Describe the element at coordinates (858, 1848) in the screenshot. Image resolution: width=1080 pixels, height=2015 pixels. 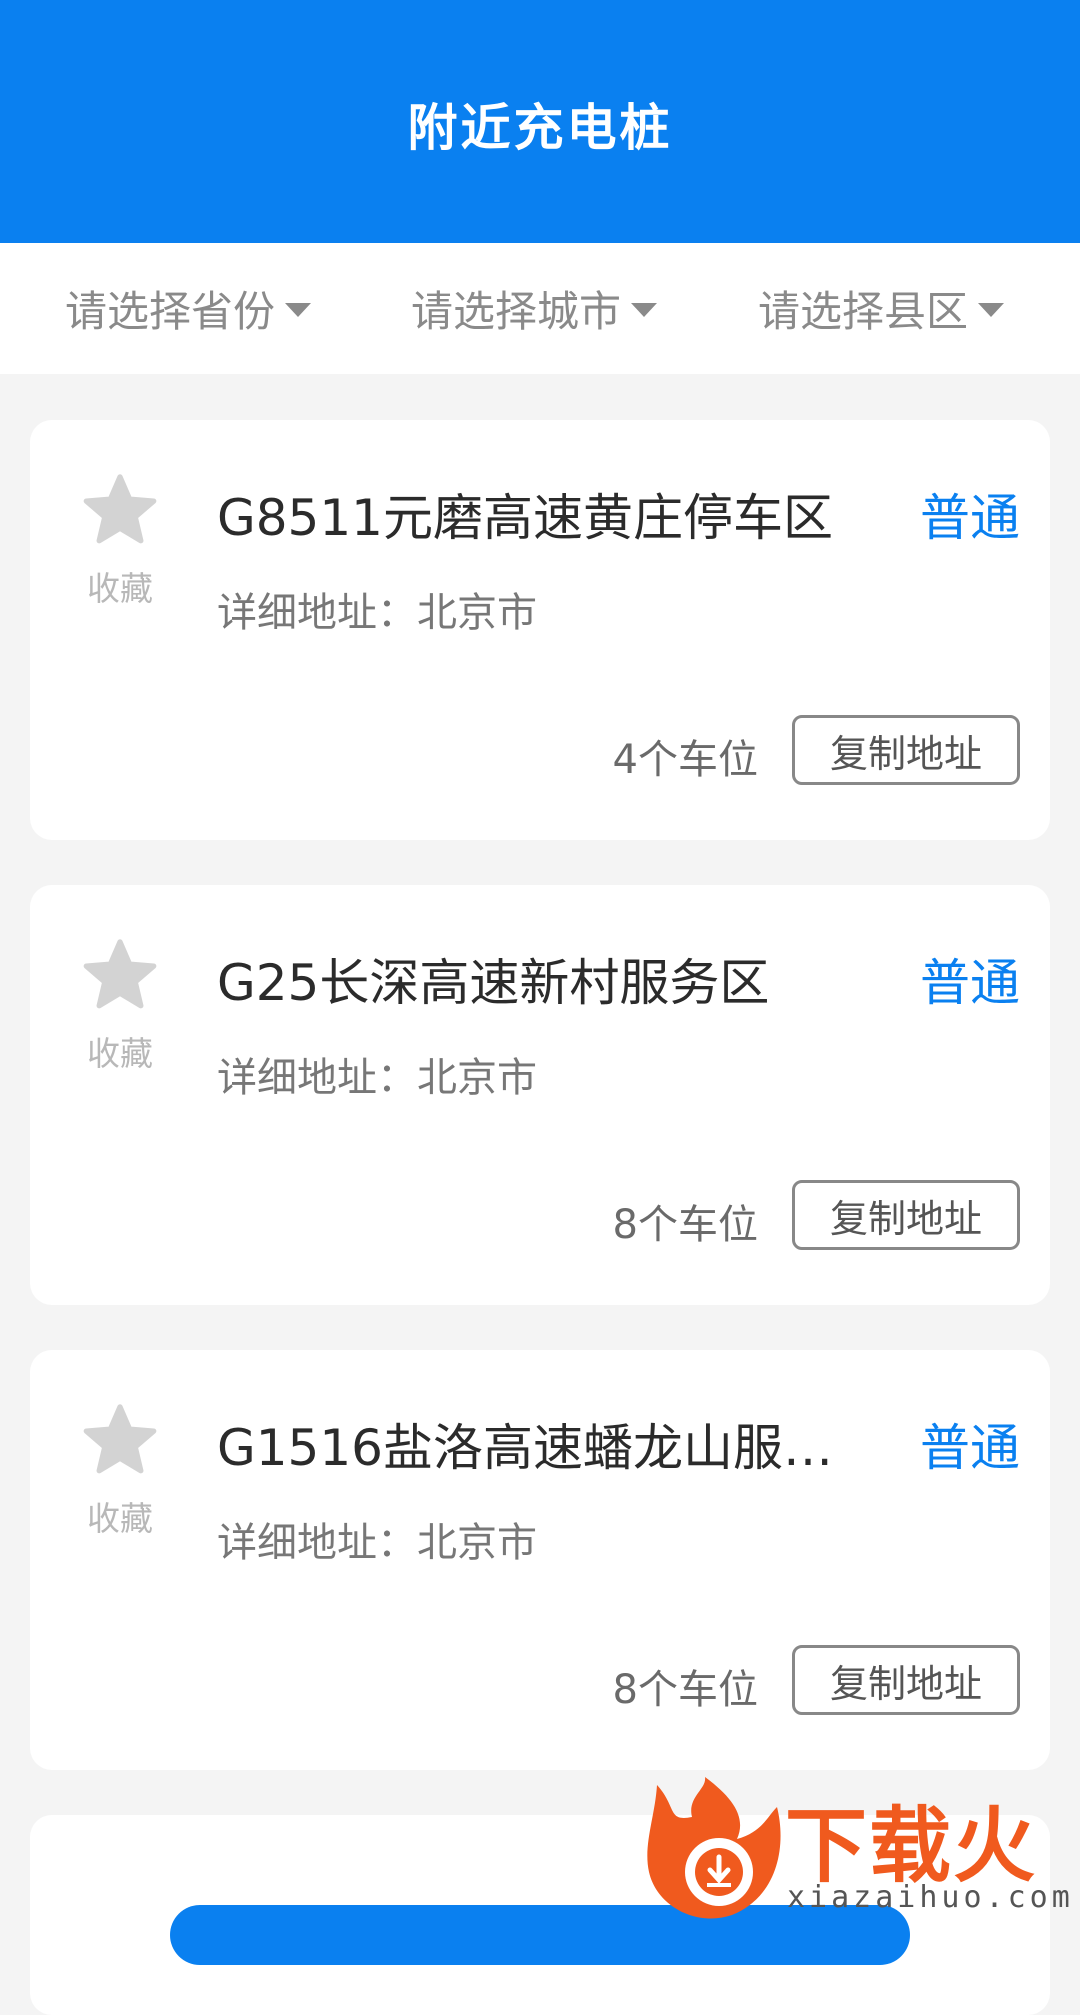
I see `watermark-logo: 下载火 xiazaihuo.com` at that location.